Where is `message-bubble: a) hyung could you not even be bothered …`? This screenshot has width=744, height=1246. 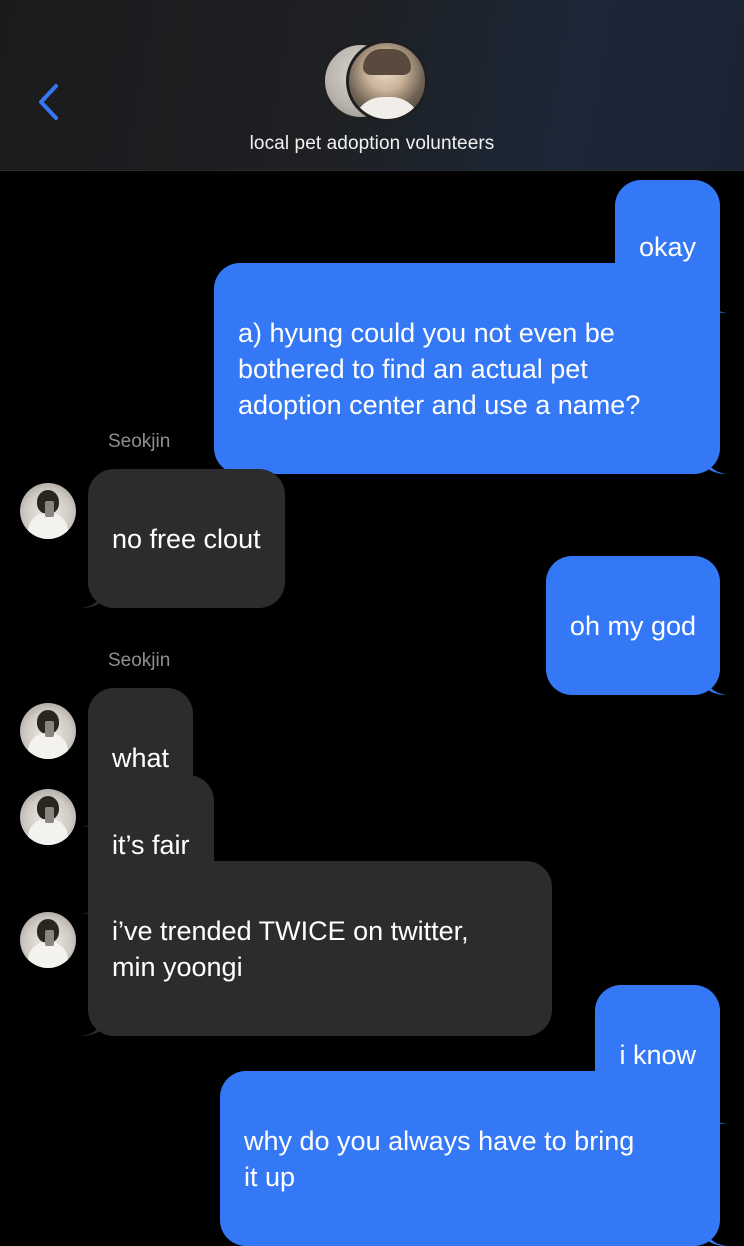 message-bubble: a) hyung could you not even be bothered … is located at coordinates (470, 368).